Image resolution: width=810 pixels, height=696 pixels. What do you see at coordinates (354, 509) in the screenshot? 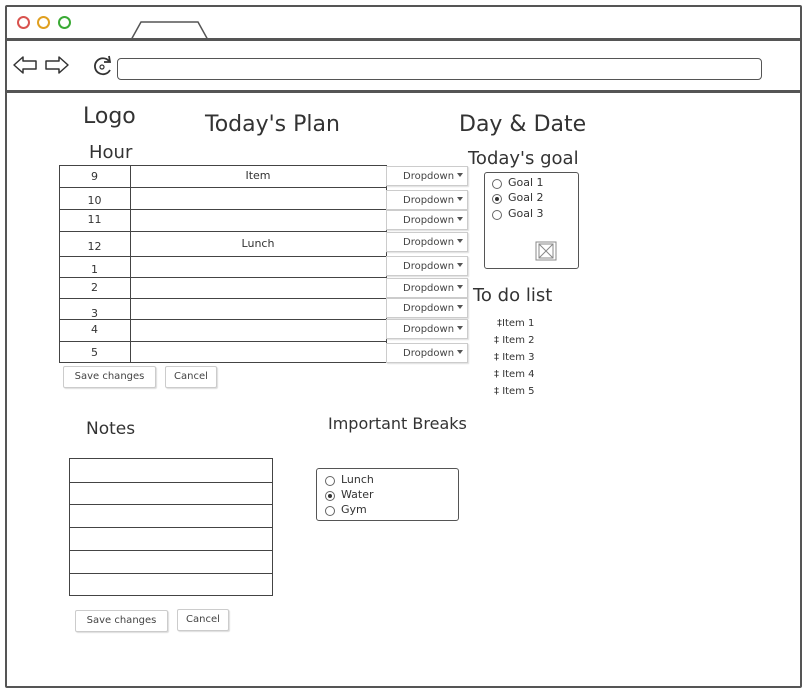
I see `break-label: Gym` at bounding box center [354, 509].